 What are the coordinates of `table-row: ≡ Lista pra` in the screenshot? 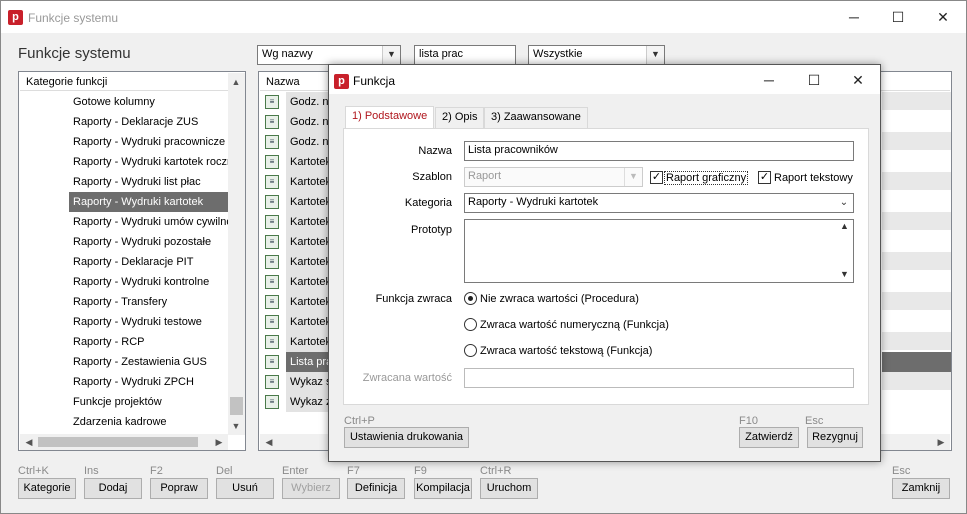 It's located at (296, 362).